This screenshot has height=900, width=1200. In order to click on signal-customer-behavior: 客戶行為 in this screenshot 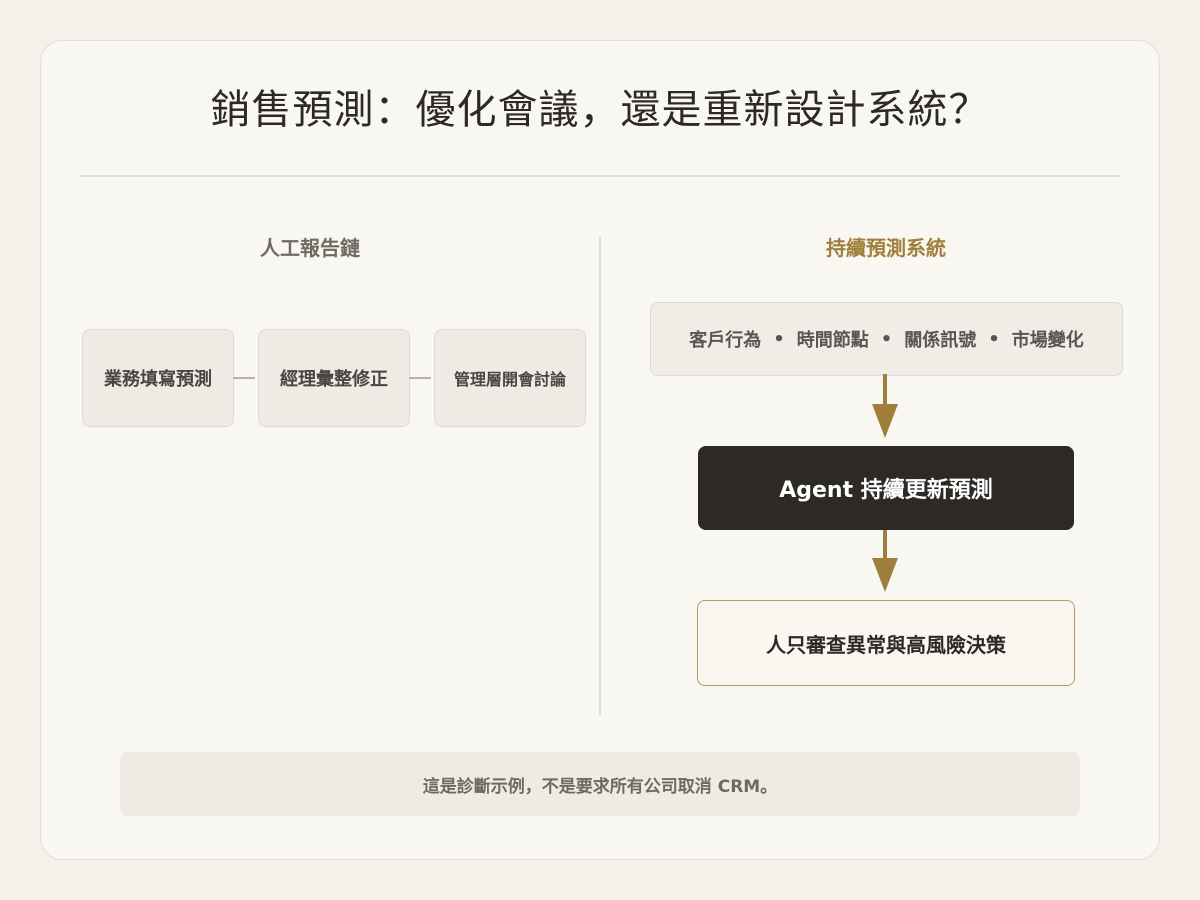, I will do `click(725, 340)`.